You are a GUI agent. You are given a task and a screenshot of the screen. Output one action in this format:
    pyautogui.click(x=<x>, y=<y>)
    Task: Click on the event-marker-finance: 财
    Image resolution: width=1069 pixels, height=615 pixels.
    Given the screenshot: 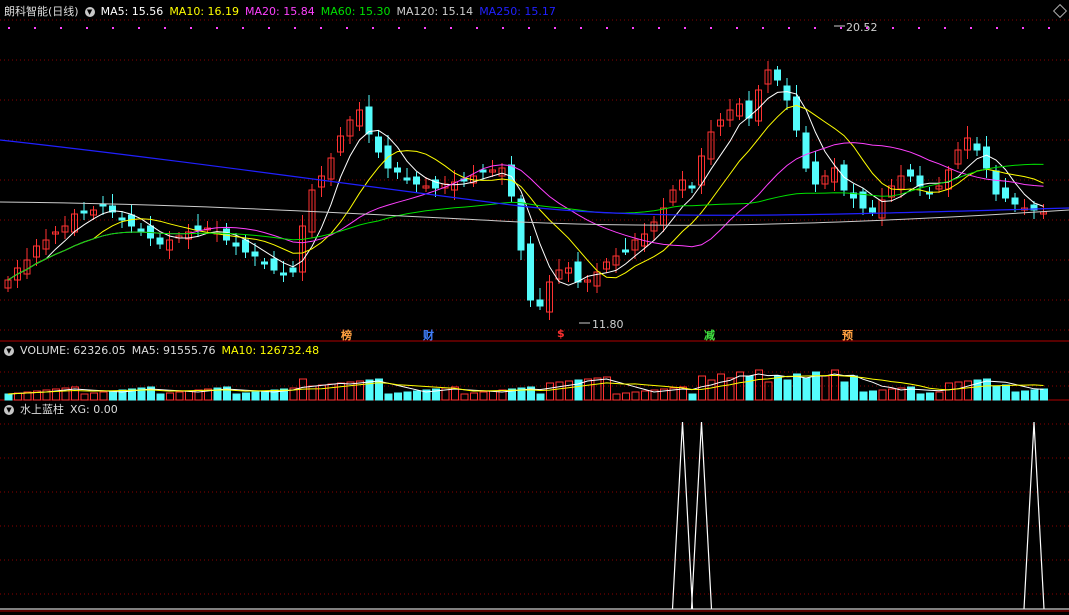 What is the action you would take?
    pyautogui.click(x=428, y=335)
    